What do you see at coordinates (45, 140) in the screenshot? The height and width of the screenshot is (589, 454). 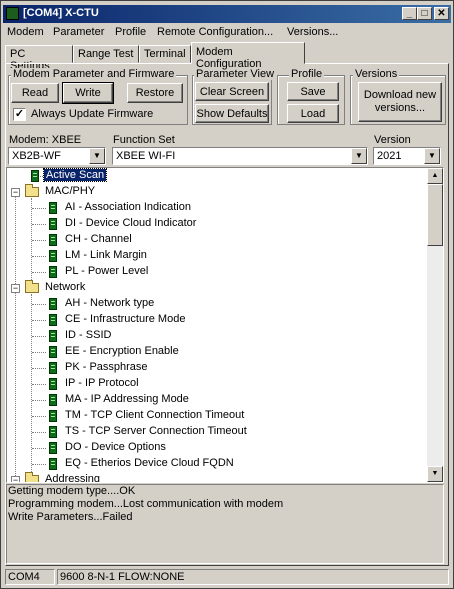 I see `modem-label: Modem: XBEE` at bounding box center [45, 140].